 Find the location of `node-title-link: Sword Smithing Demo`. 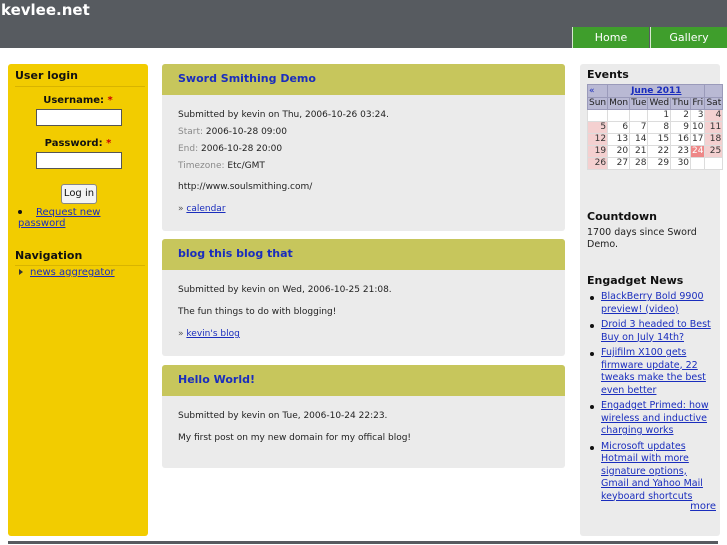

node-title-link: Sword Smithing Demo is located at coordinates (247, 78).